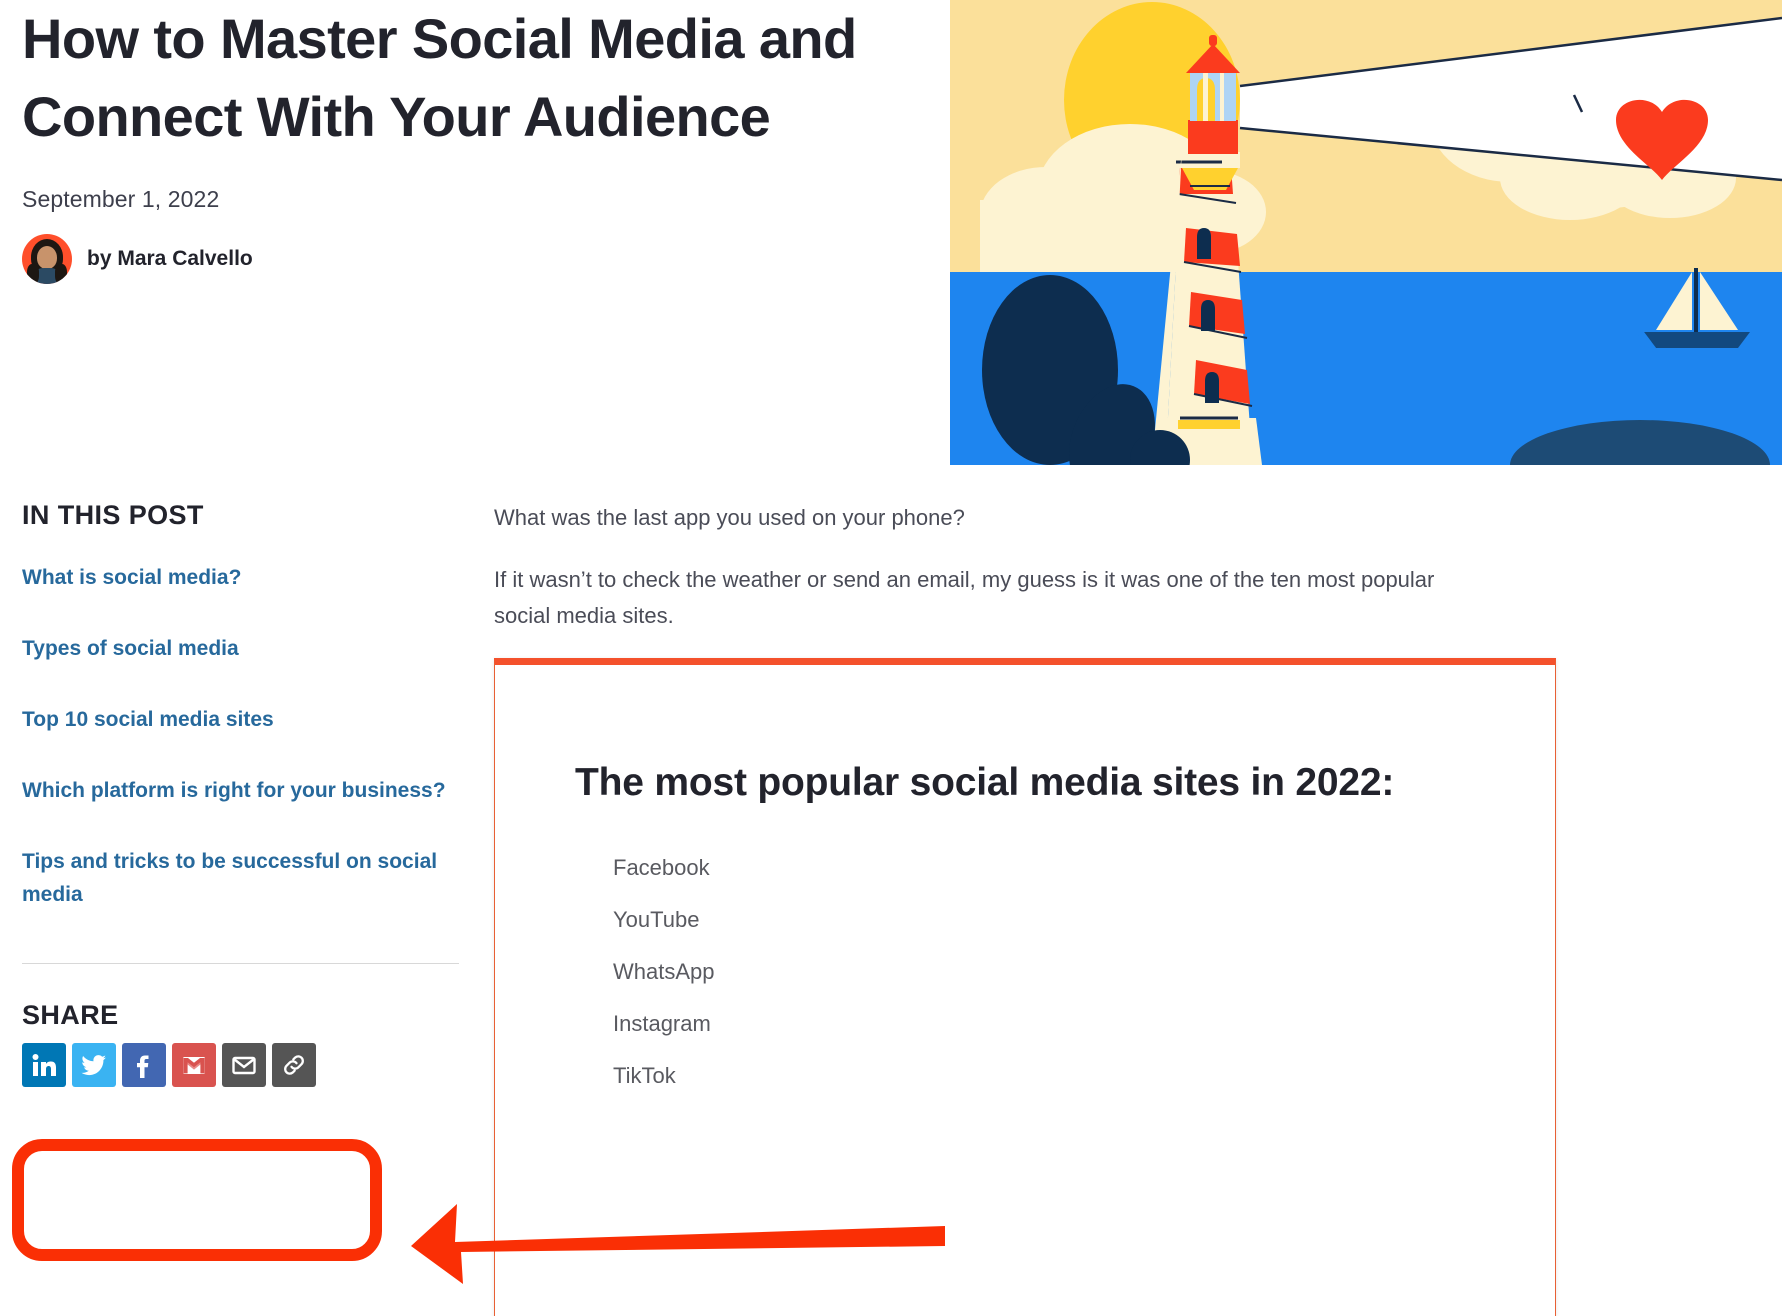 This screenshot has height=1316, width=1782. I want to click on sidebar-item-what-is-social-media: What is social media?, so click(240, 577).